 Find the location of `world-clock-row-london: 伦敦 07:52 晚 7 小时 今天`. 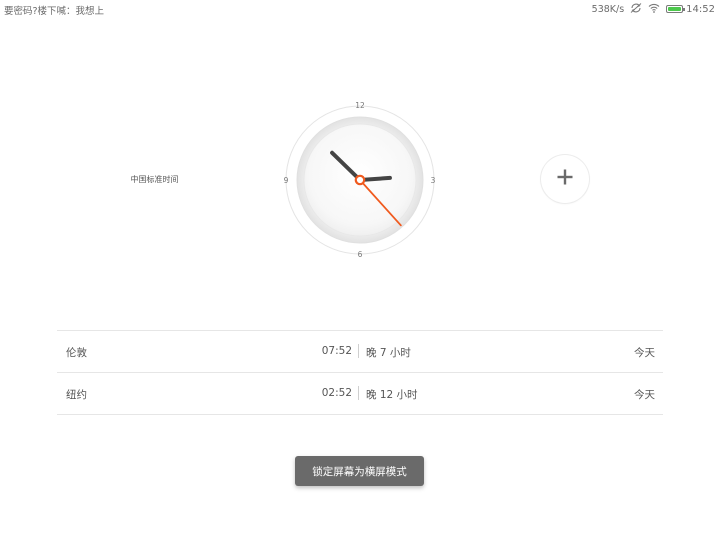

world-clock-row-london: 伦敦 07:52 晚 7 小时 今天 is located at coordinates (360, 352).